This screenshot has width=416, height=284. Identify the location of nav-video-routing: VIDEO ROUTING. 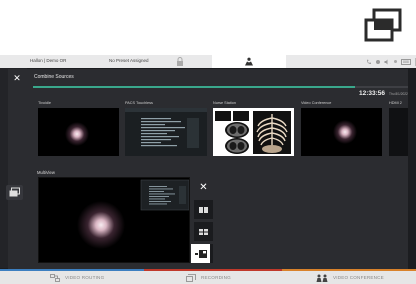
(77, 277).